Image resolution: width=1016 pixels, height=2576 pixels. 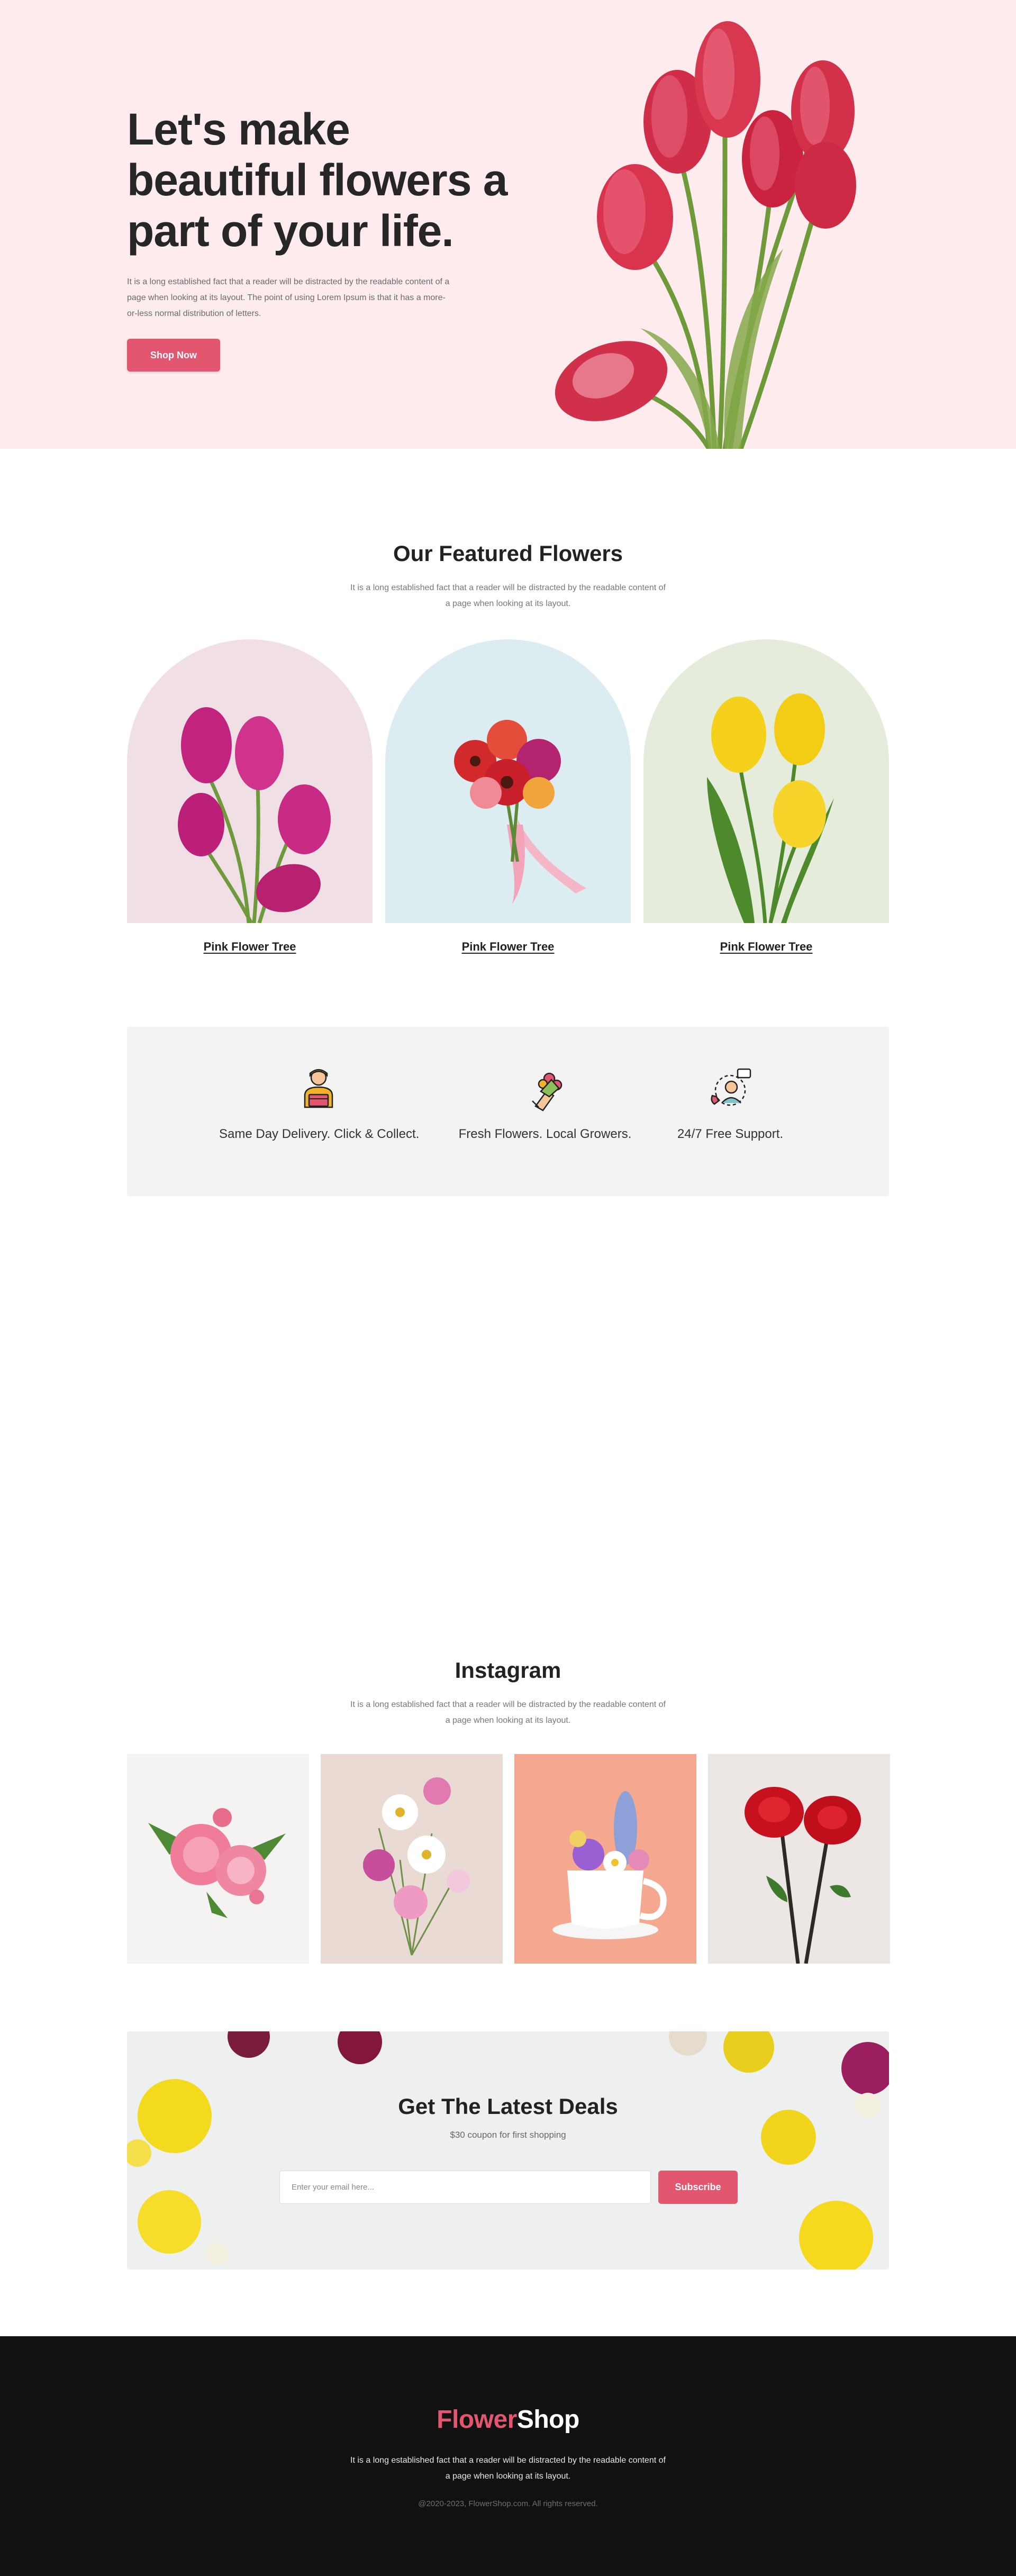 I want to click on feature-fresh: Fresh Flowers. Local Growers., so click(x=545, y=1103).